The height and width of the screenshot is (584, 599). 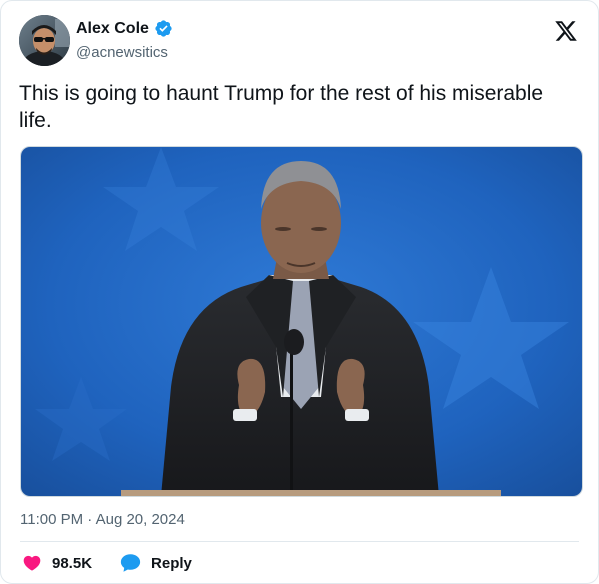 I want to click on author-name-row: Alex Cole, so click(x=124, y=28).